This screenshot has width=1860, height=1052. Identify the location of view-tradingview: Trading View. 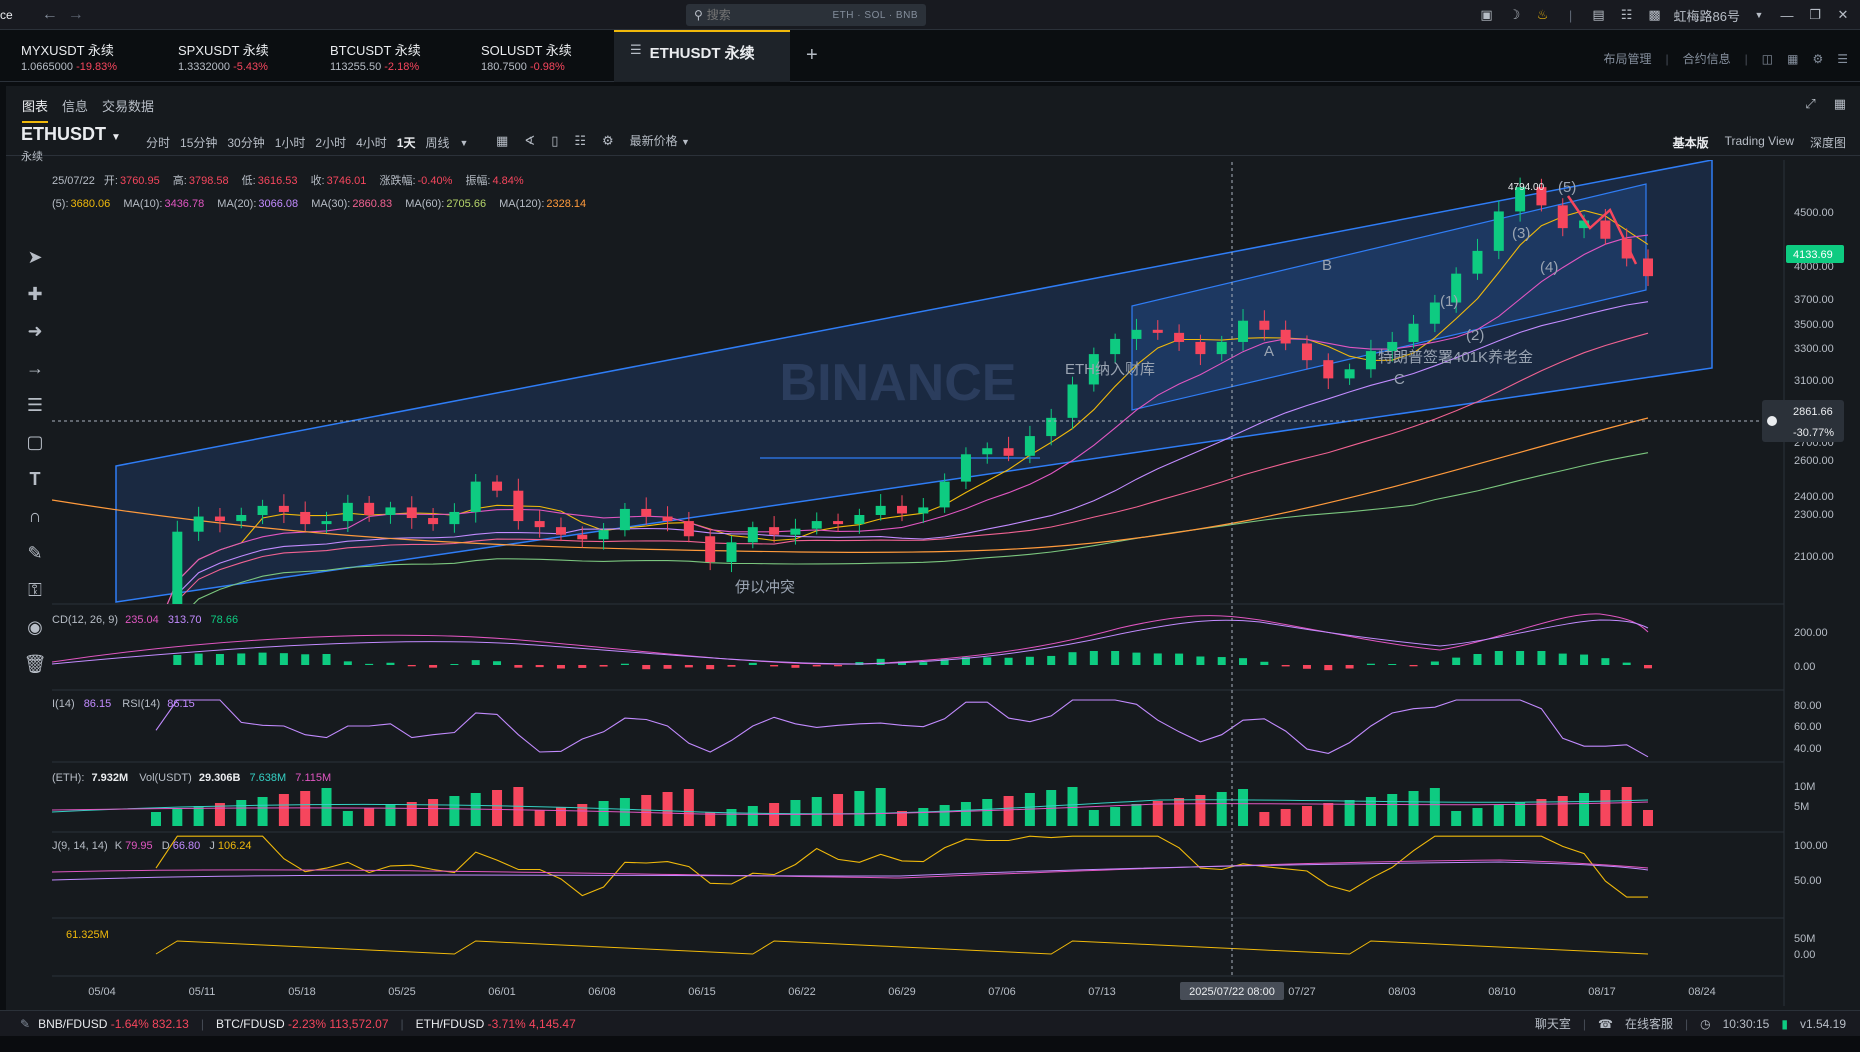
(1759, 142).